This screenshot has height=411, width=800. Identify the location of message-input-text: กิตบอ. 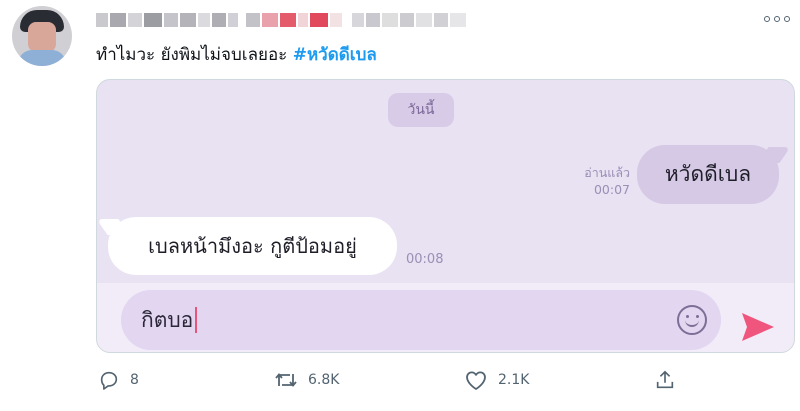
(169, 320).